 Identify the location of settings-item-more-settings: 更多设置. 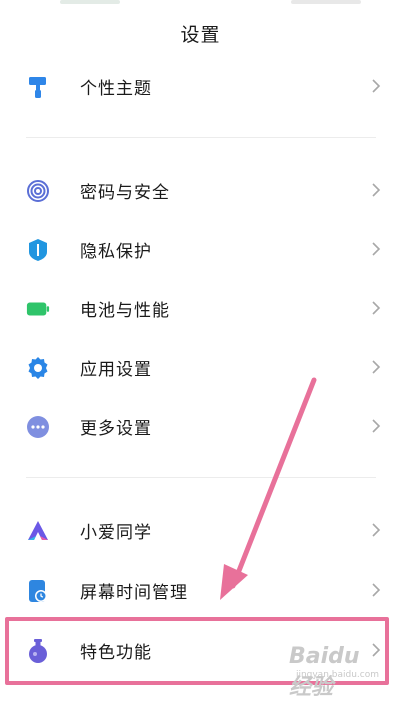
(200, 426).